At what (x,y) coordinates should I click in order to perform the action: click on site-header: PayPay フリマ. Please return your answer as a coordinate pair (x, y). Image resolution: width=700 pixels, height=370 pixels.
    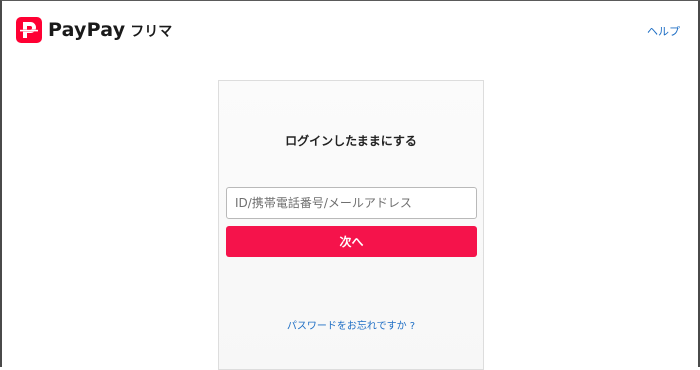
    Looking at the image, I should click on (94, 30).